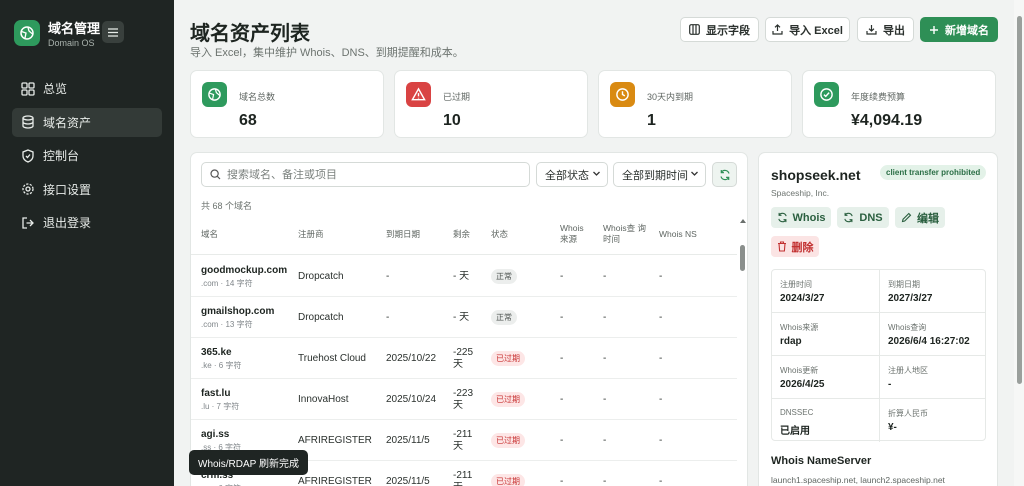 Image resolution: width=1024 pixels, height=486 pixels. What do you see at coordinates (215, 393) in the screenshot?
I see `domain-name: fast.lu` at bounding box center [215, 393].